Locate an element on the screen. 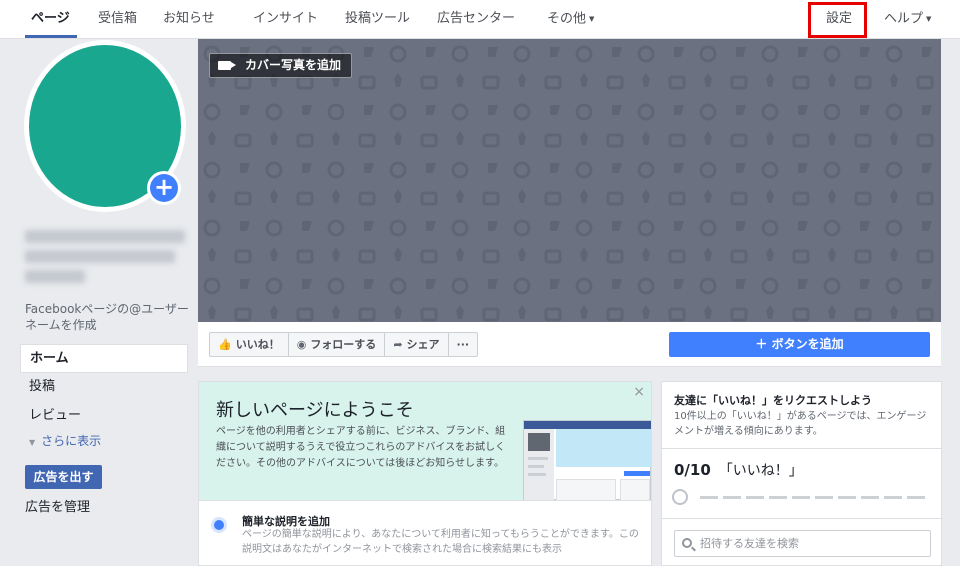 The image size is (960, 566). nav-tab-notifications: お知らせ is located at coordinates (189, 19).